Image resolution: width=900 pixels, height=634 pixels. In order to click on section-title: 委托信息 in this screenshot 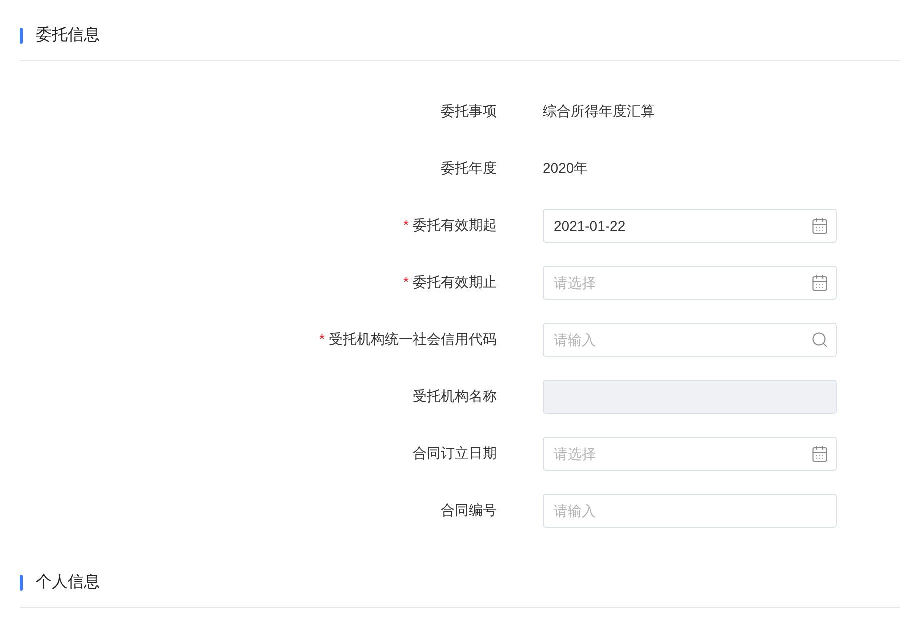, I will do `click(68, 36)`.